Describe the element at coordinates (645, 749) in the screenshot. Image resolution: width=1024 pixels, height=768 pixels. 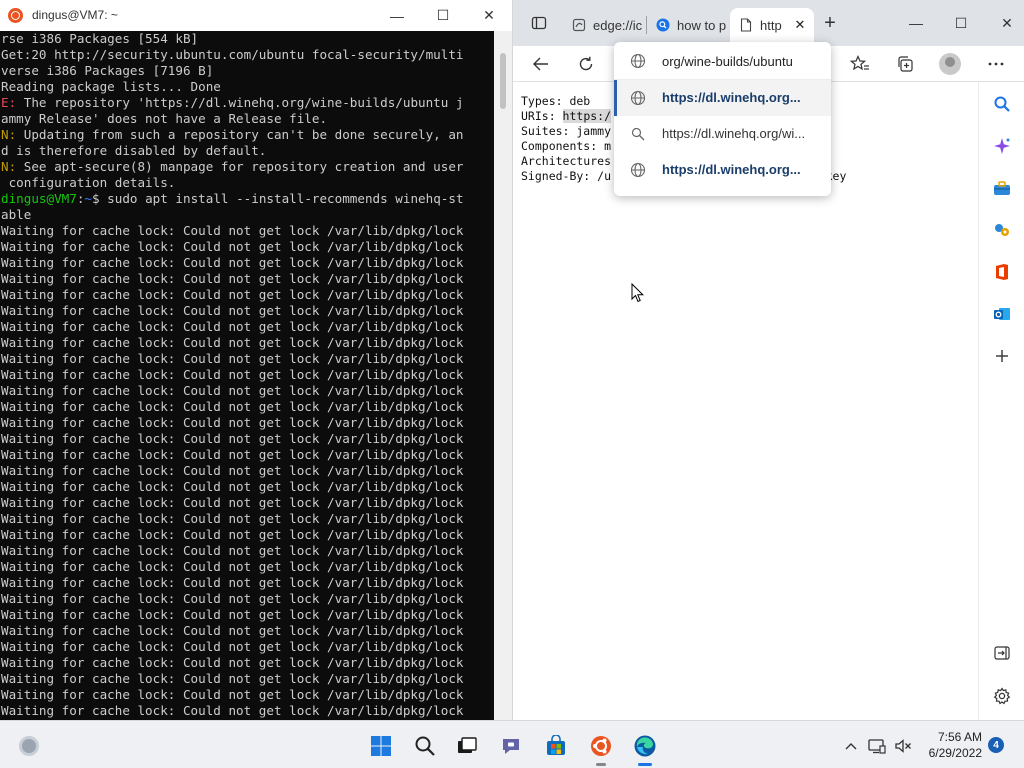
I see `edge-taskbar-icon` at that location.